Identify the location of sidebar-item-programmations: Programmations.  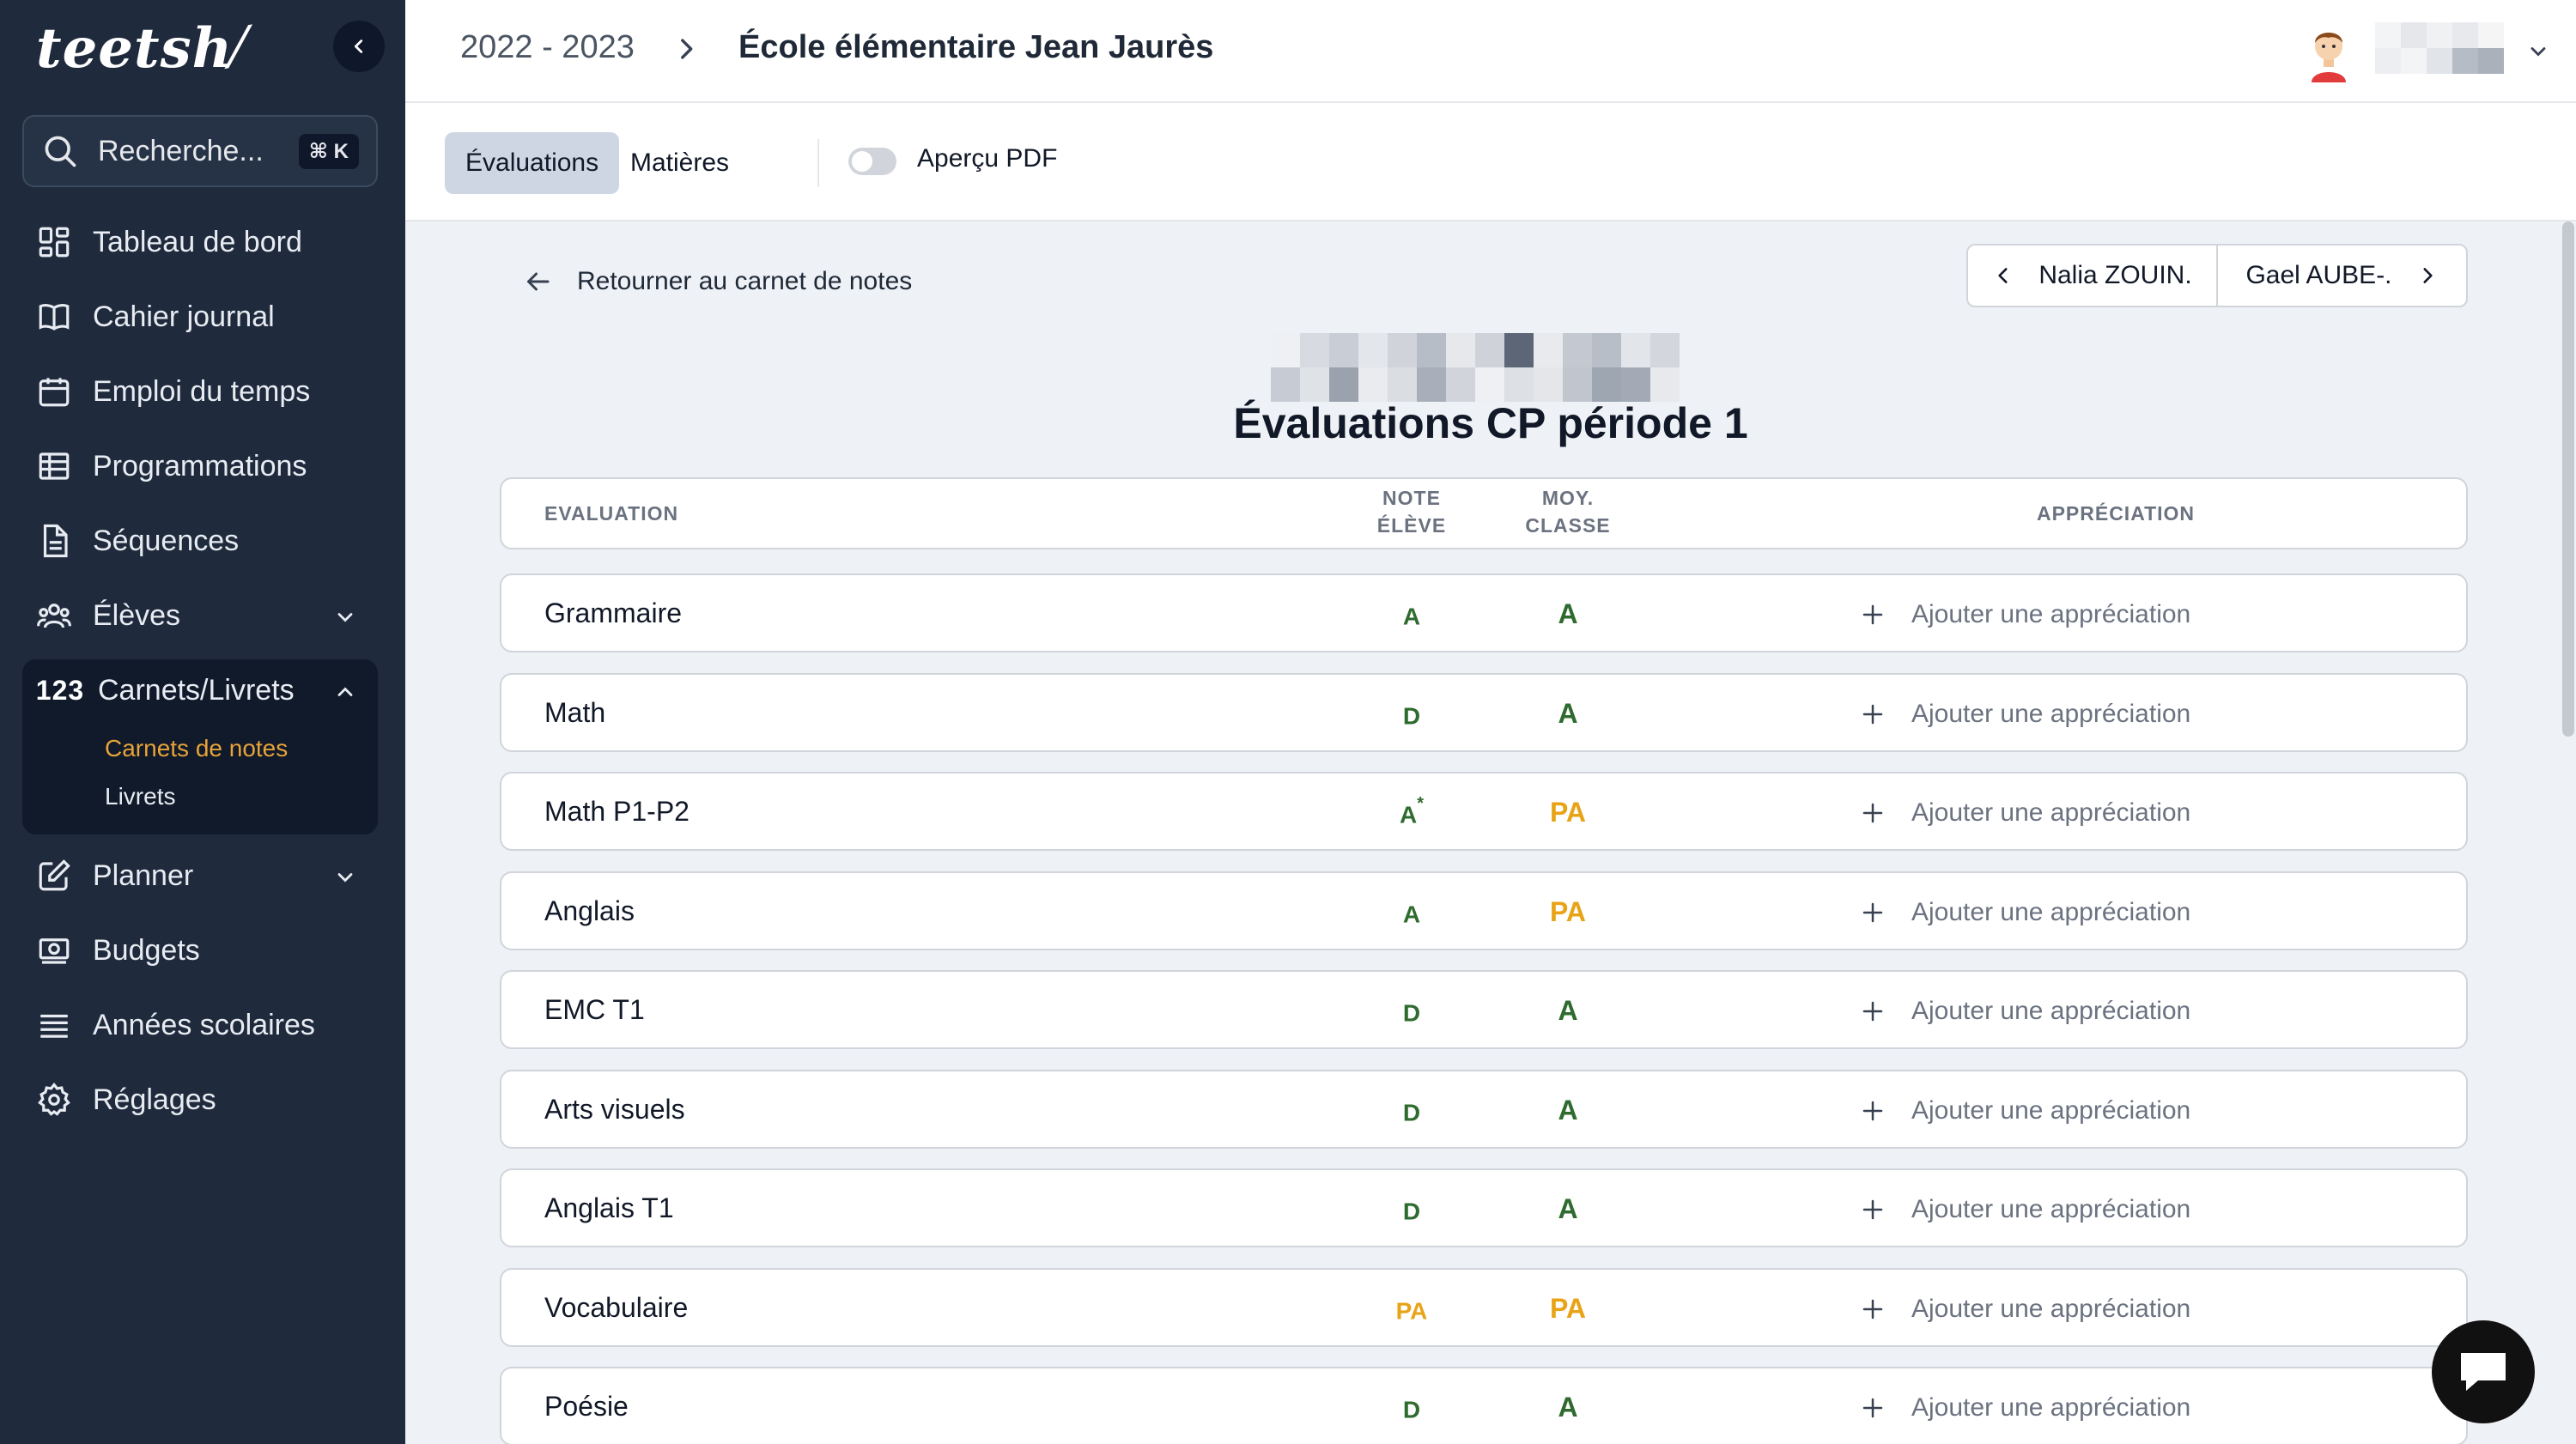
(200, 466).